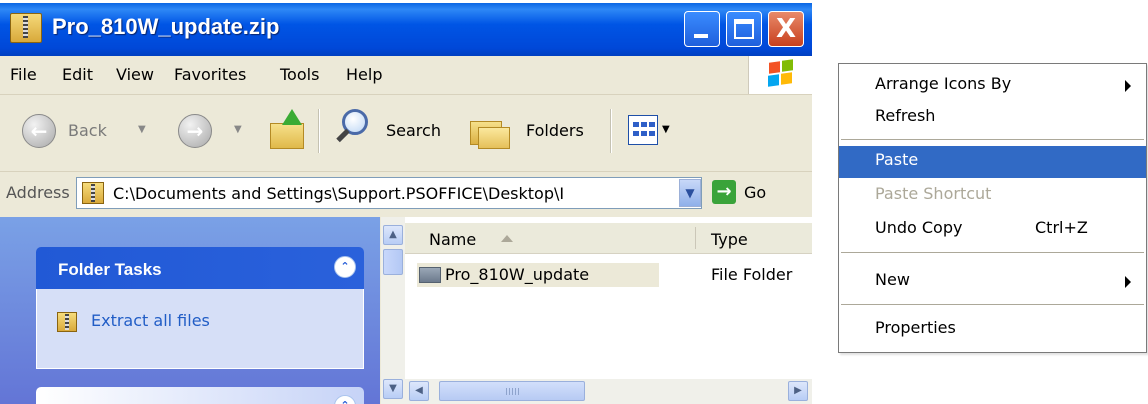 The height and width of the screenshot is (404, 1148). What do you see at coordinates (933, 193) in the screenshot?
I see `menu-item-label: Paste Shortcut` at bounding box center [933, 193].